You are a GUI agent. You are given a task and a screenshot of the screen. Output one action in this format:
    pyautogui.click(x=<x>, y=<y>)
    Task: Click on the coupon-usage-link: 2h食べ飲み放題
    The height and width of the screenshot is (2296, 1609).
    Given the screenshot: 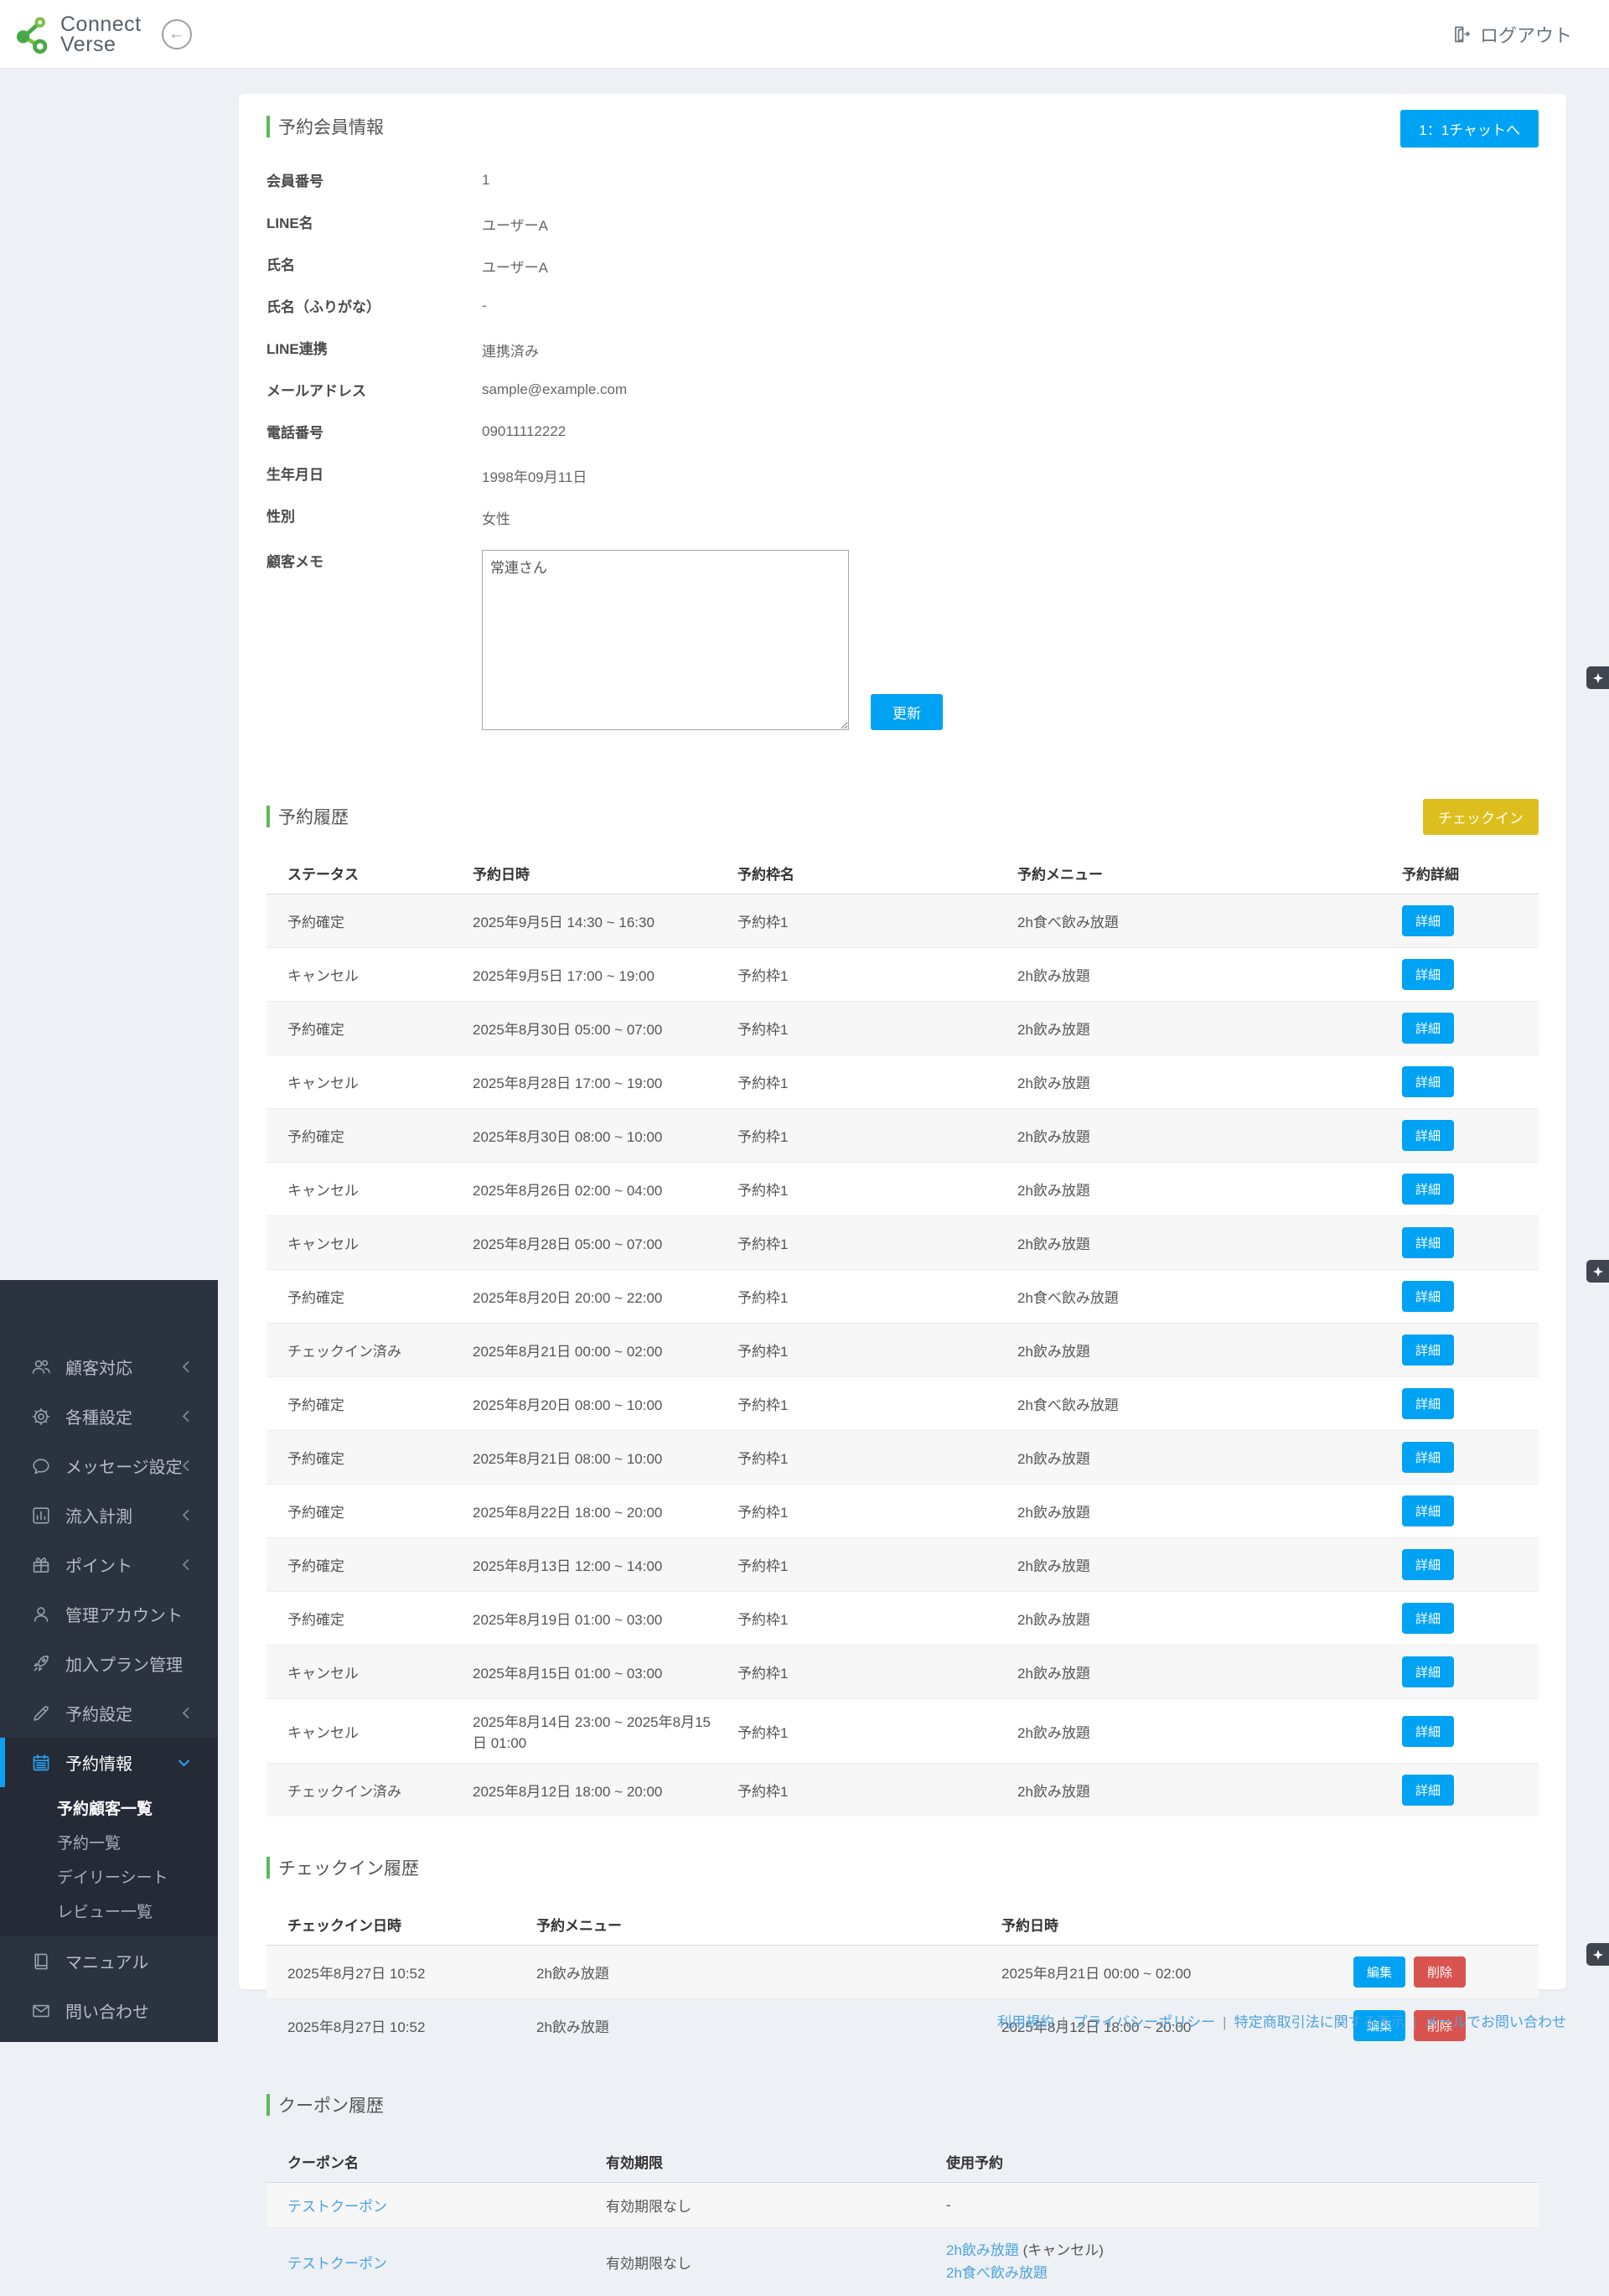 What is the action you would take?
    pyautogui.click(x=997, y=2273)
    